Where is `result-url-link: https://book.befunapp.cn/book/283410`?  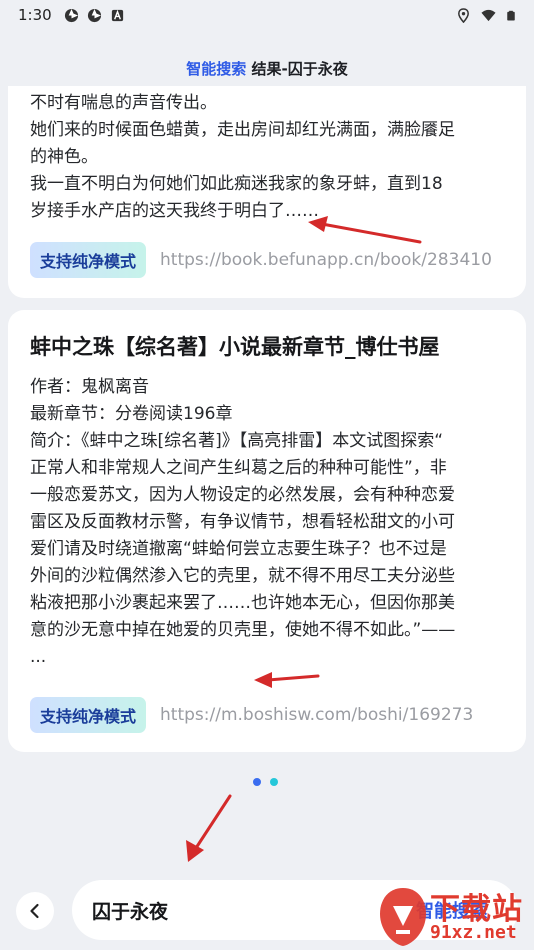
result-url-link: https://book.befunapp.cn/book/283410 is located at coordinates (332, 260).